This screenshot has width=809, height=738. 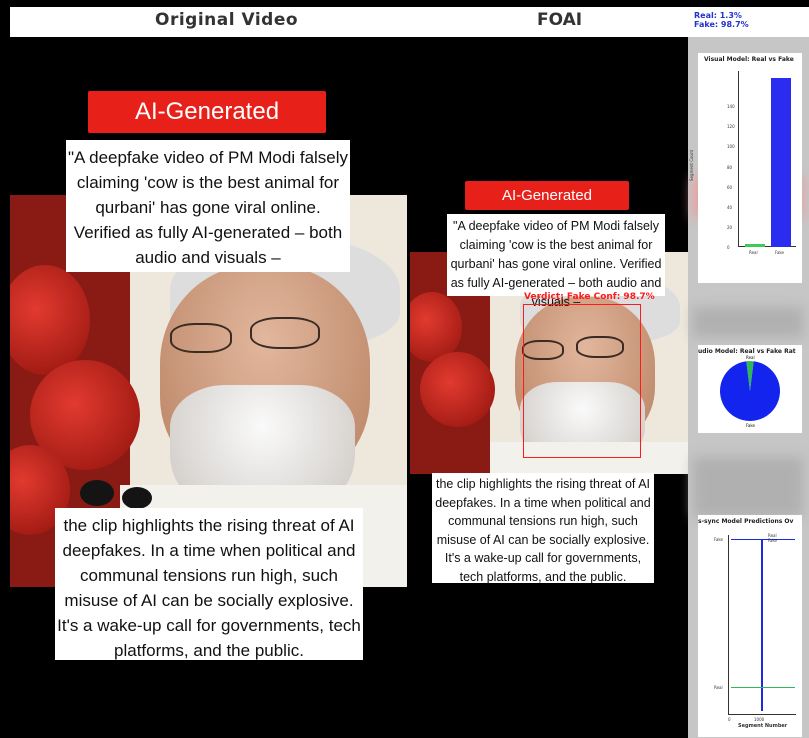 I want to click on sync-chart-axes, so click(x=762, y=625).